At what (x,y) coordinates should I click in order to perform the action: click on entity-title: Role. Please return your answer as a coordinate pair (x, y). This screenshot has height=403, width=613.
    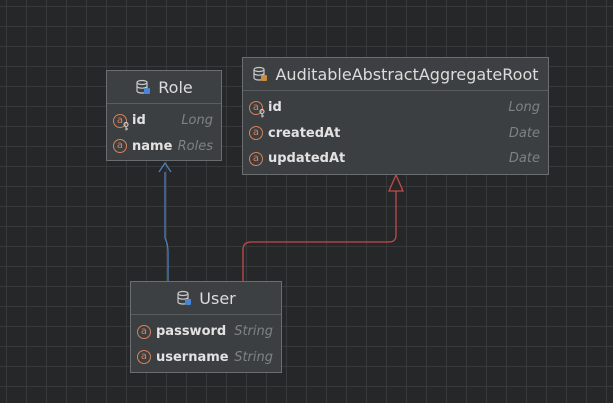
    Looking at the image, I should click on (175, 87).